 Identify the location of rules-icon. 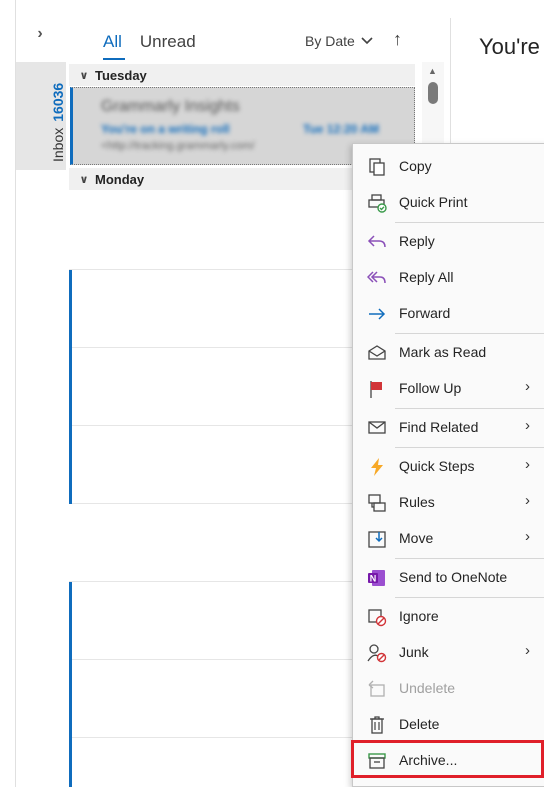
(377, 503).